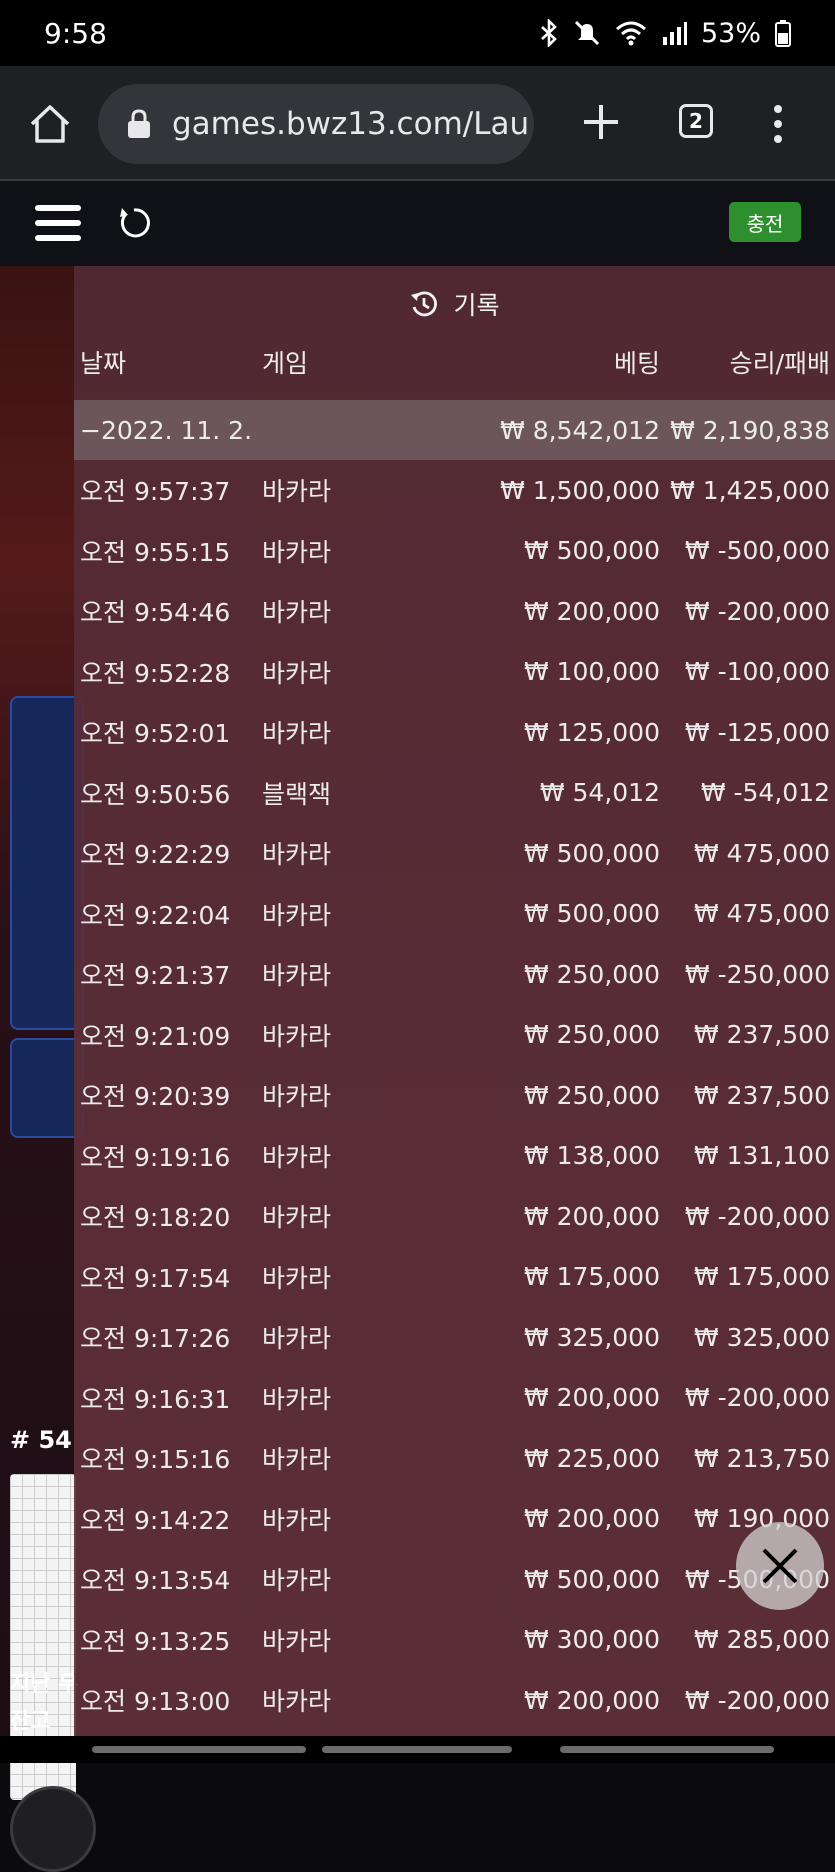 The height and width of the screenshot is (1872, 835). I want to click on row-bet: ₩ 100,000, so click(591, 671).